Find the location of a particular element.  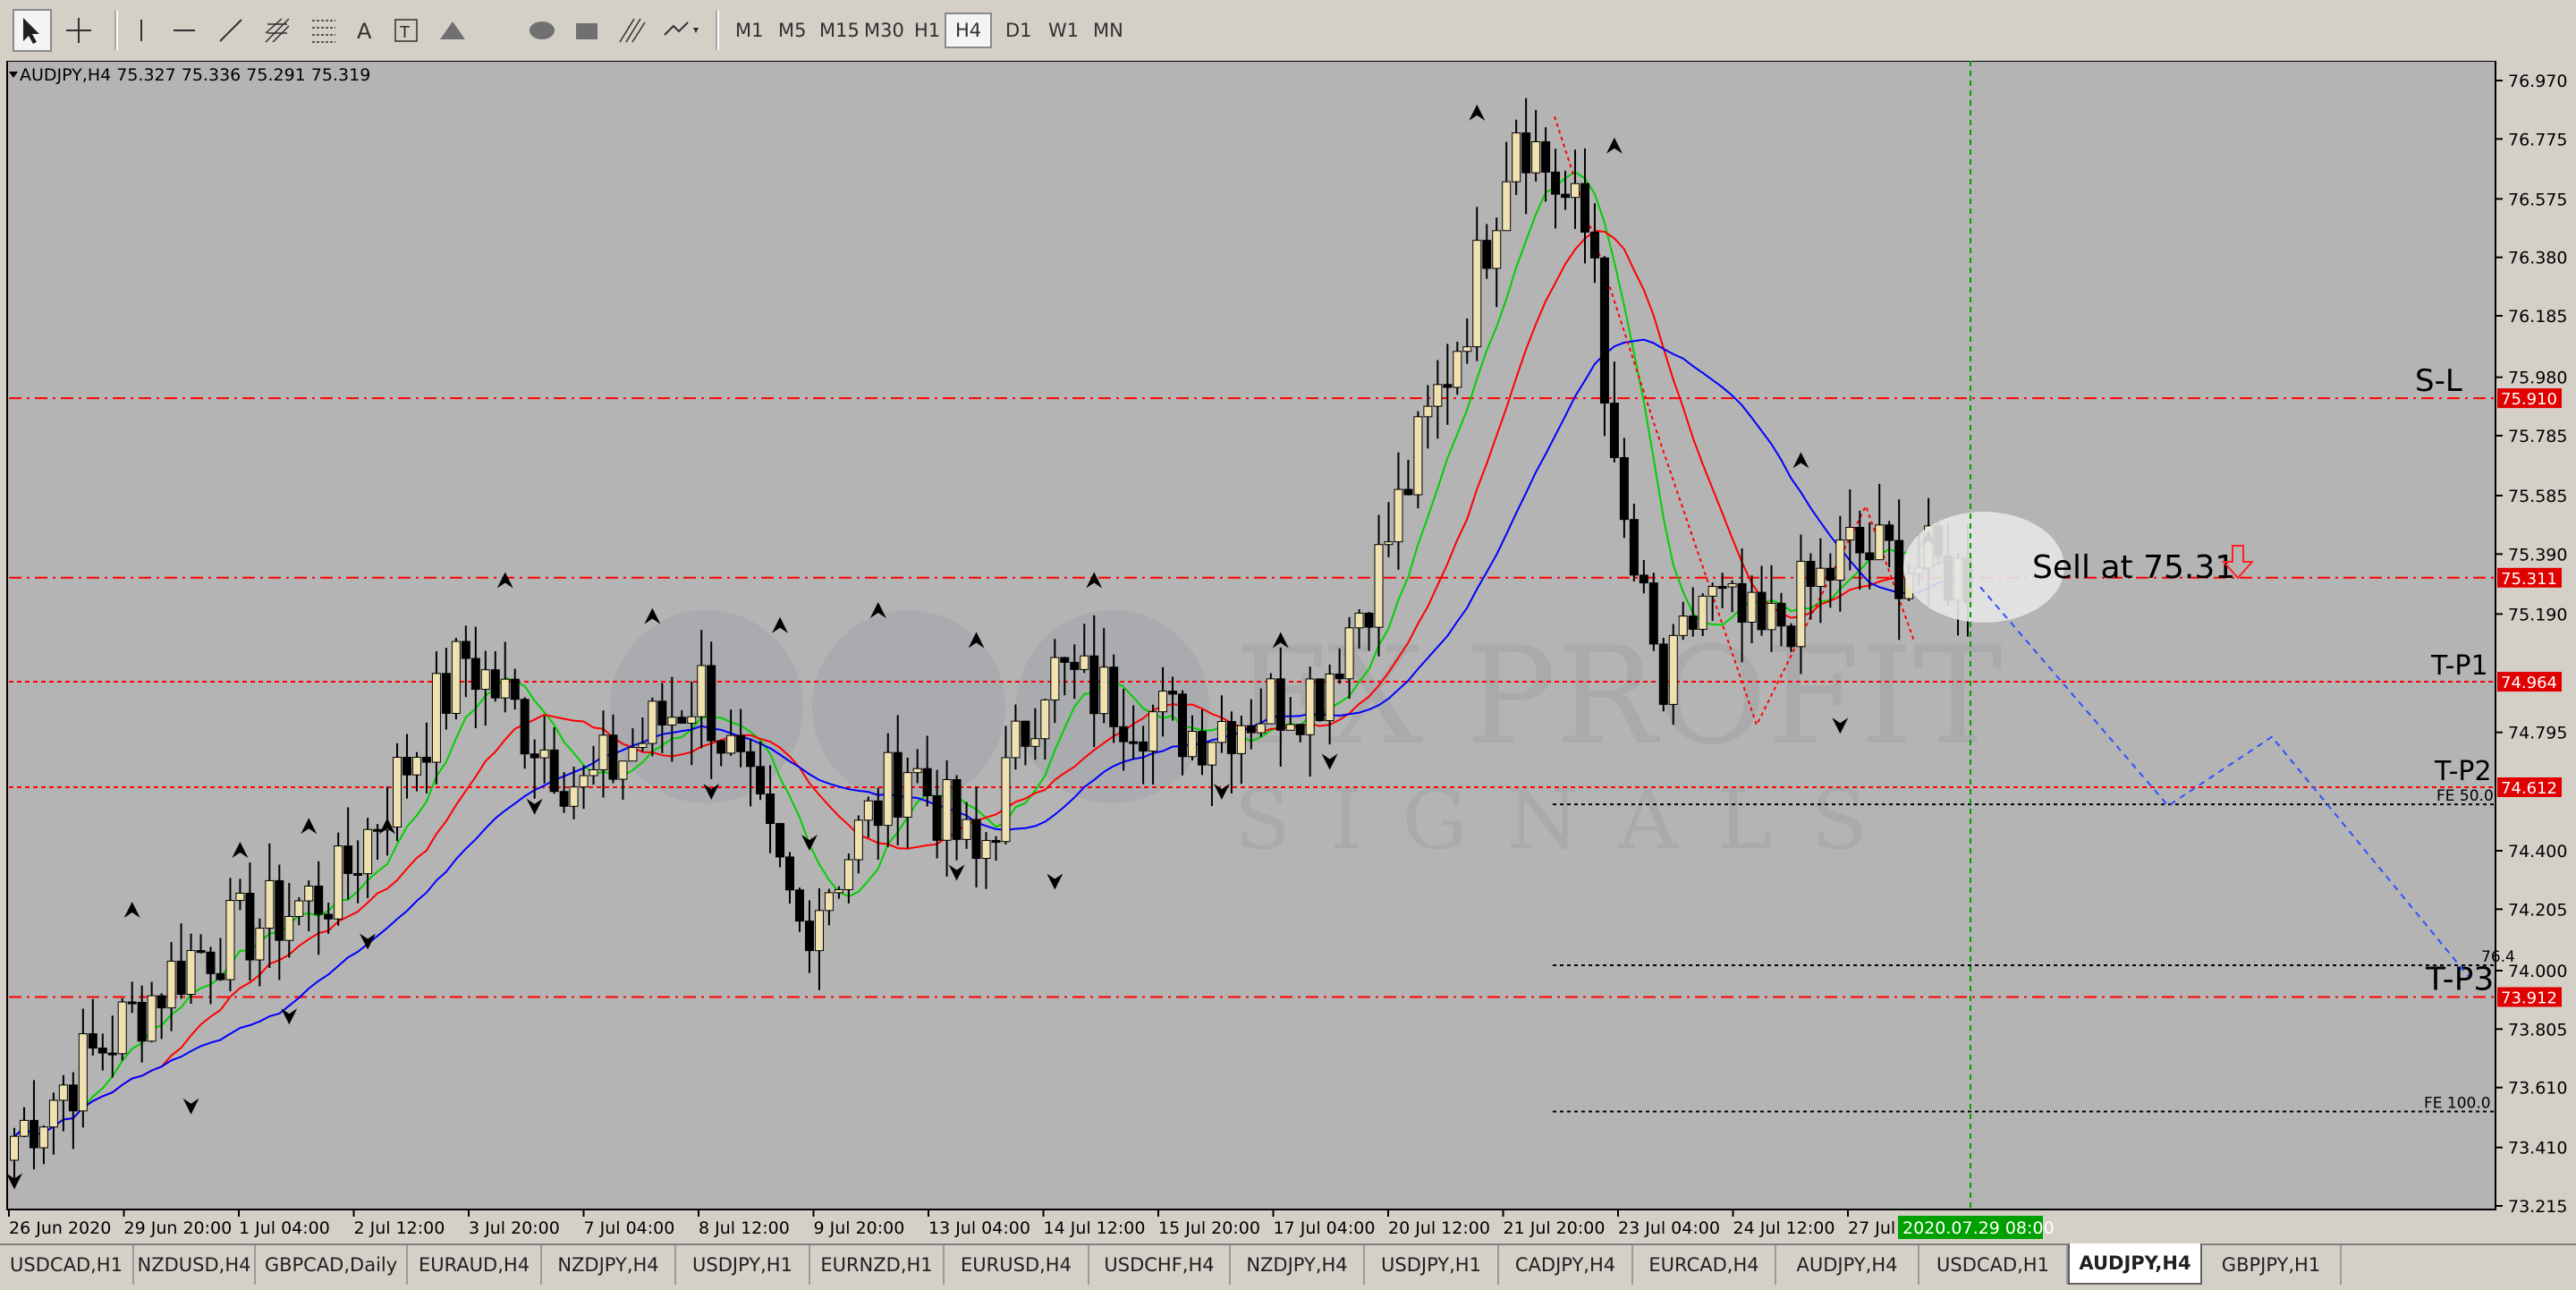

chart-tab: CADJPY,H4 is located at coordinates (1566, 1265).